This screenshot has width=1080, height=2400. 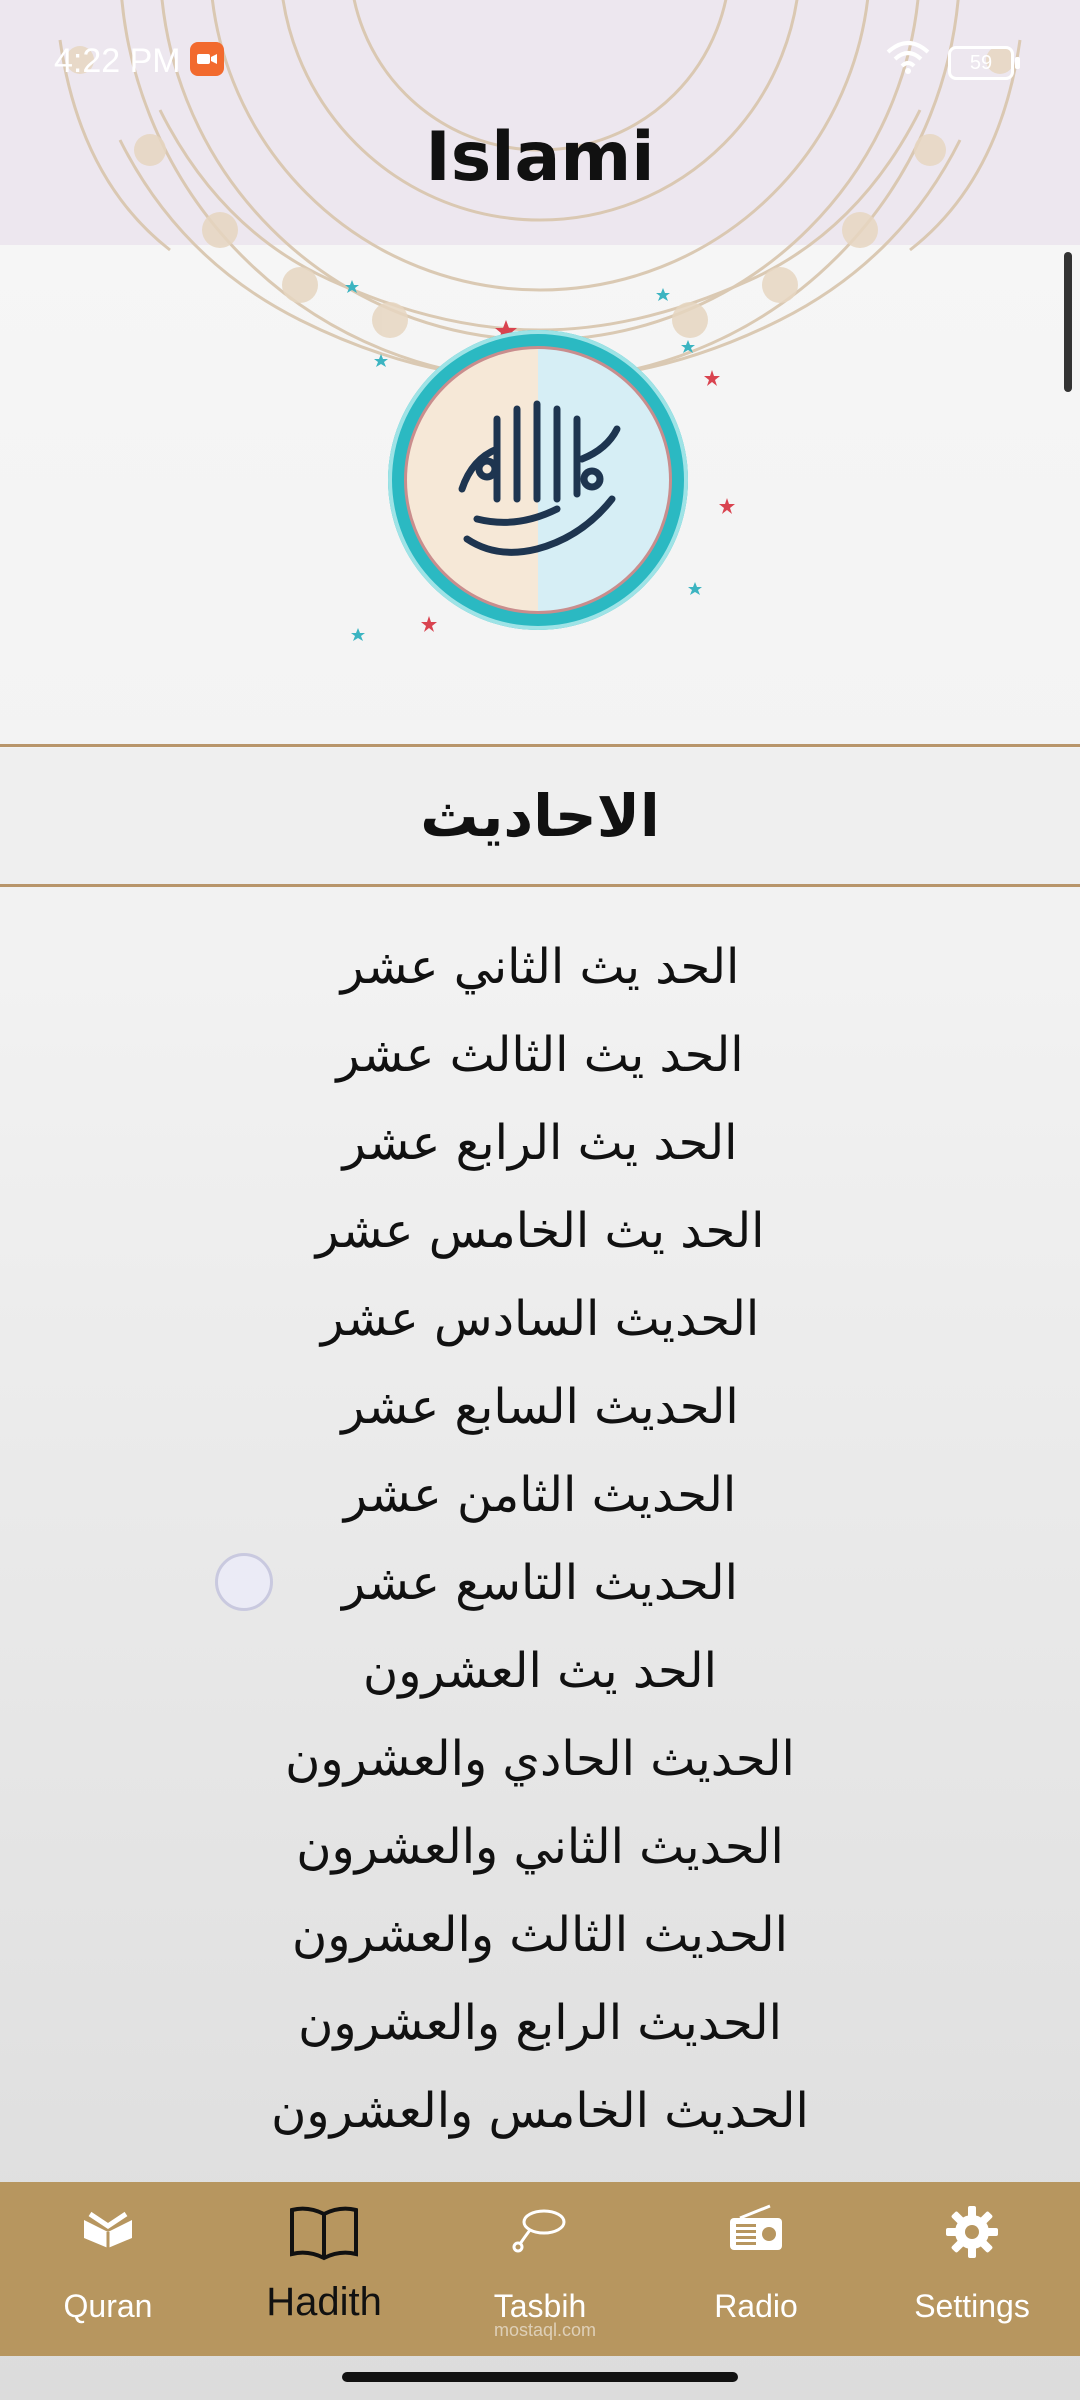 I want to click on app-title: Islami, so click(x=540, y=157).